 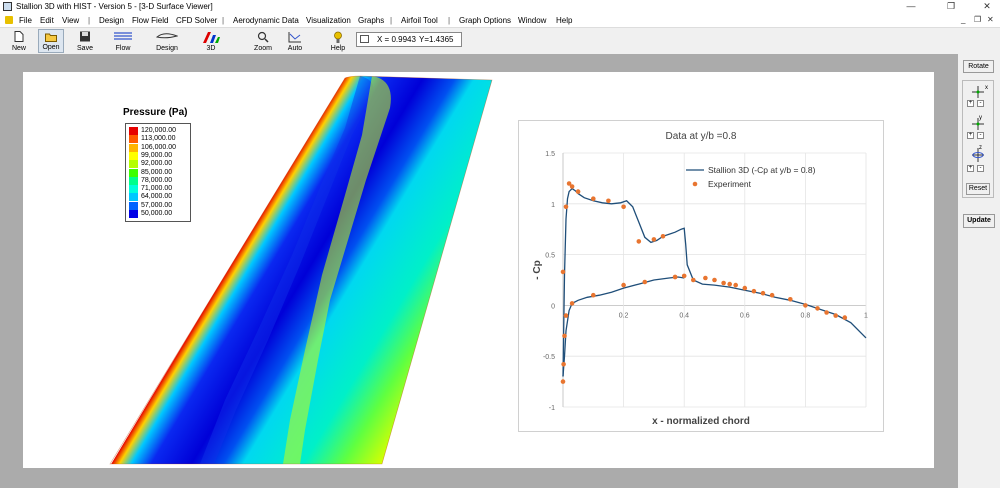 What do you see at coordinates (970, 135) in the screenshot?
I see `rotate-y-plus-button: +` at bounding box center [970, 135].